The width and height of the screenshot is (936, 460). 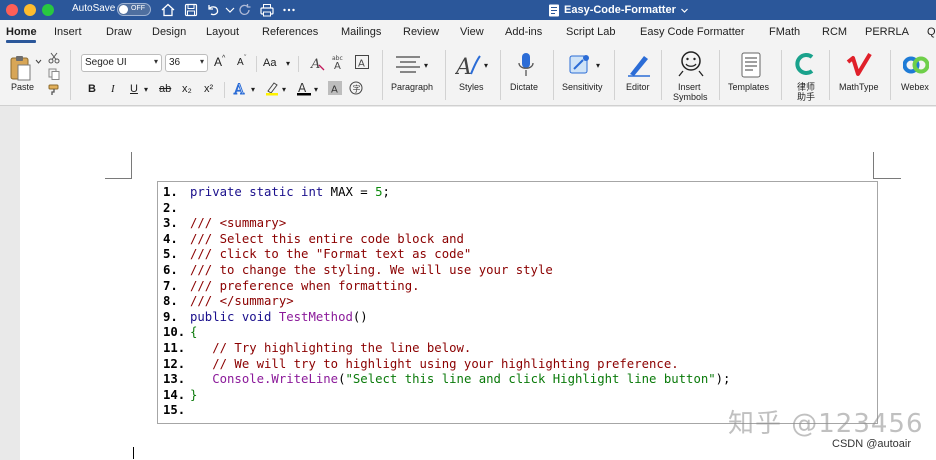 What do you see at coordinates (887, 32) in the screenshot?
I see `tab-perrla: PERRLA` at bounding box center [887, 32].